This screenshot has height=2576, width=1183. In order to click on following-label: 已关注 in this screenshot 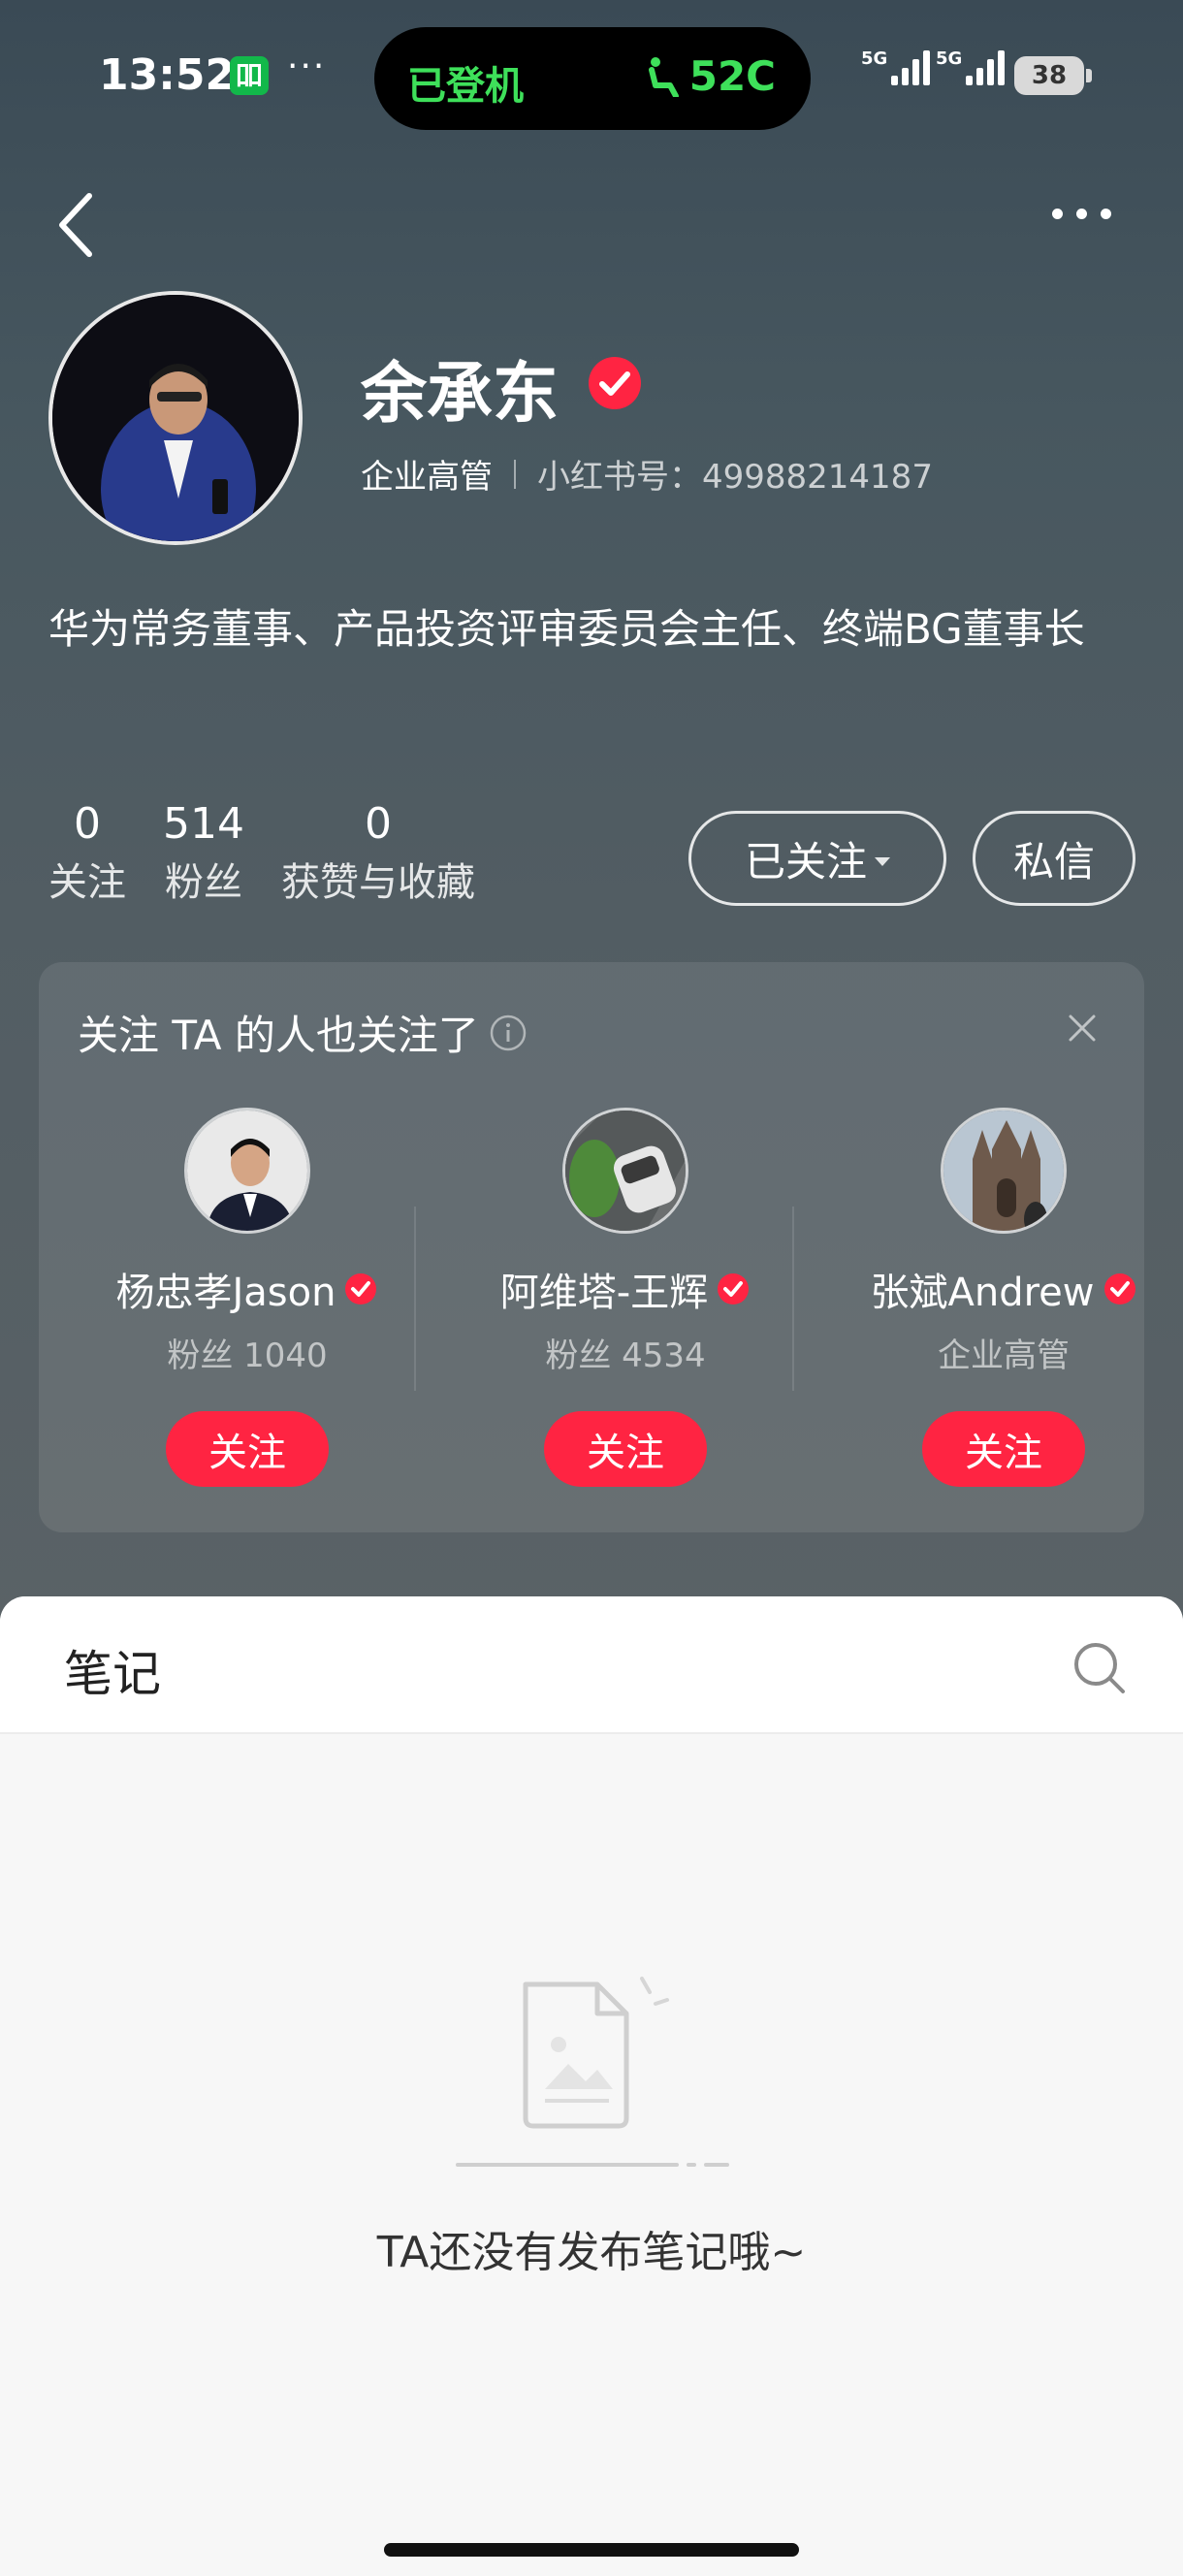, I will do `click(805, 861)`.